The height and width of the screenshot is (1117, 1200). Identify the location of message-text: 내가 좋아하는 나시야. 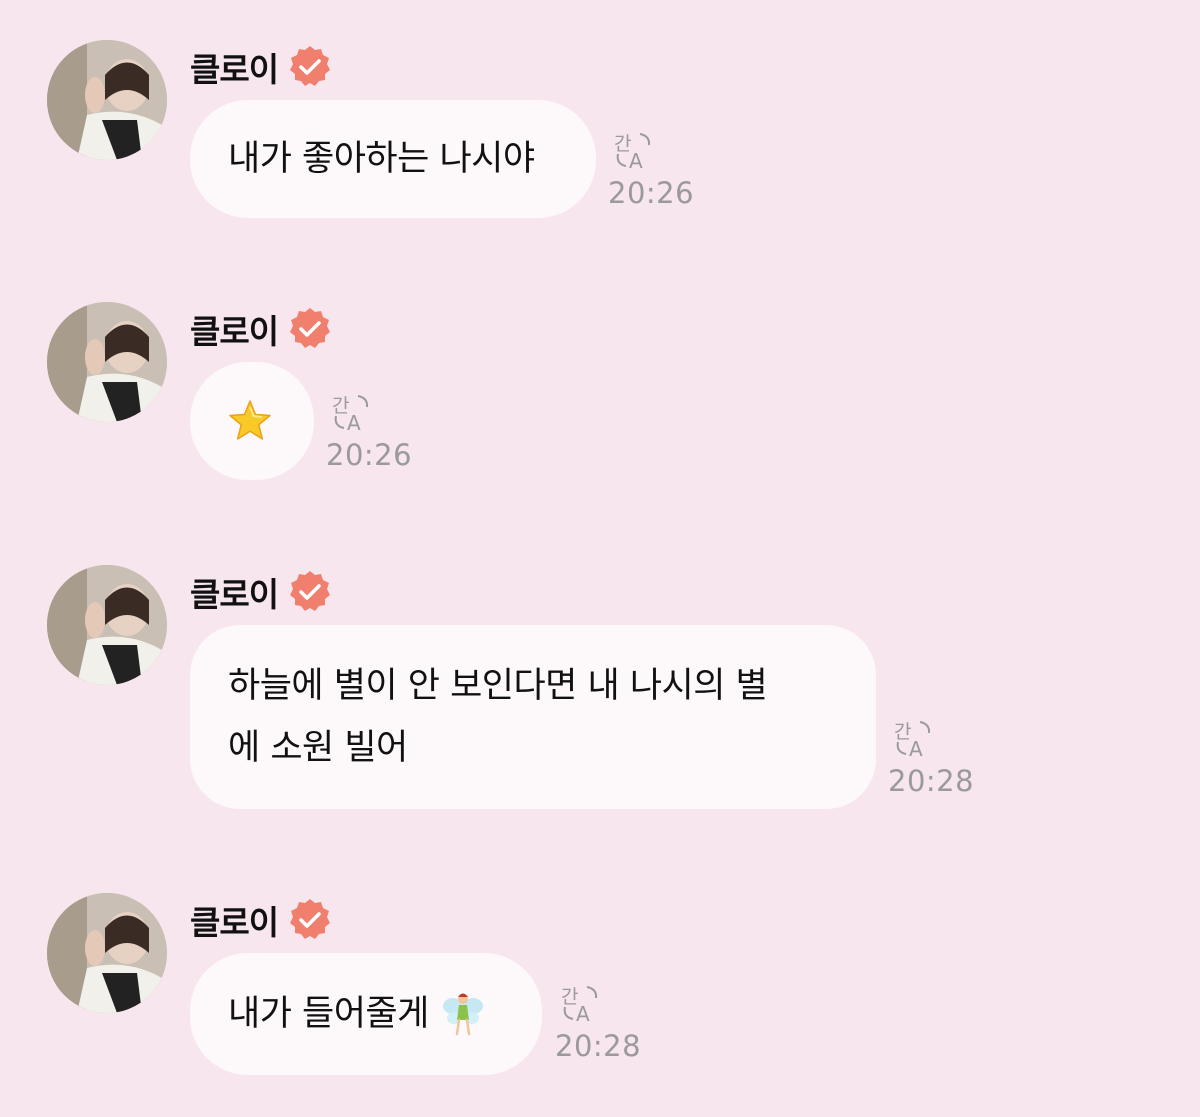
(381, 159).